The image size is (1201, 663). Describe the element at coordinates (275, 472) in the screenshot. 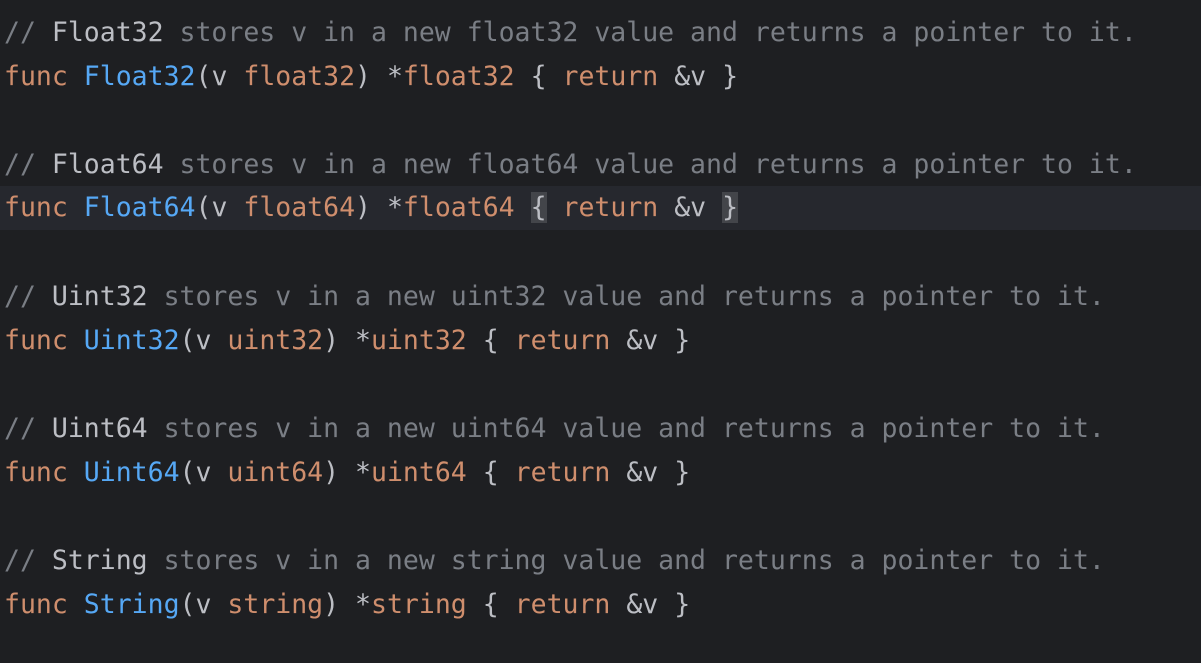

I see `param-type: uint64` at that location.